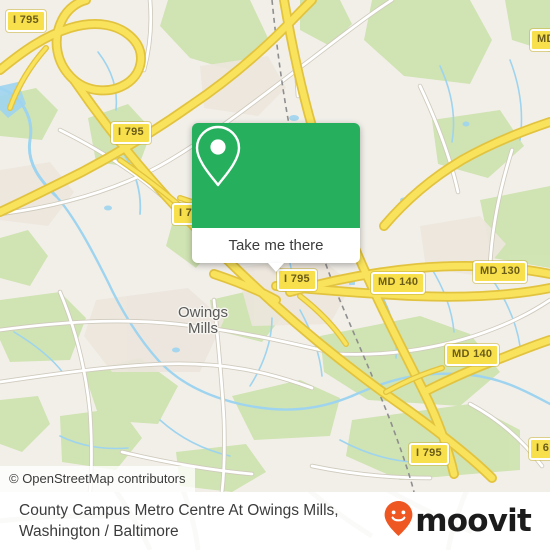 This screenshot has height=550, width=550. What do you see at coordinates (539, 449) in the screenshot?
I see `shield-i695-bottomright: I 6` at bounding box center [539, 449].